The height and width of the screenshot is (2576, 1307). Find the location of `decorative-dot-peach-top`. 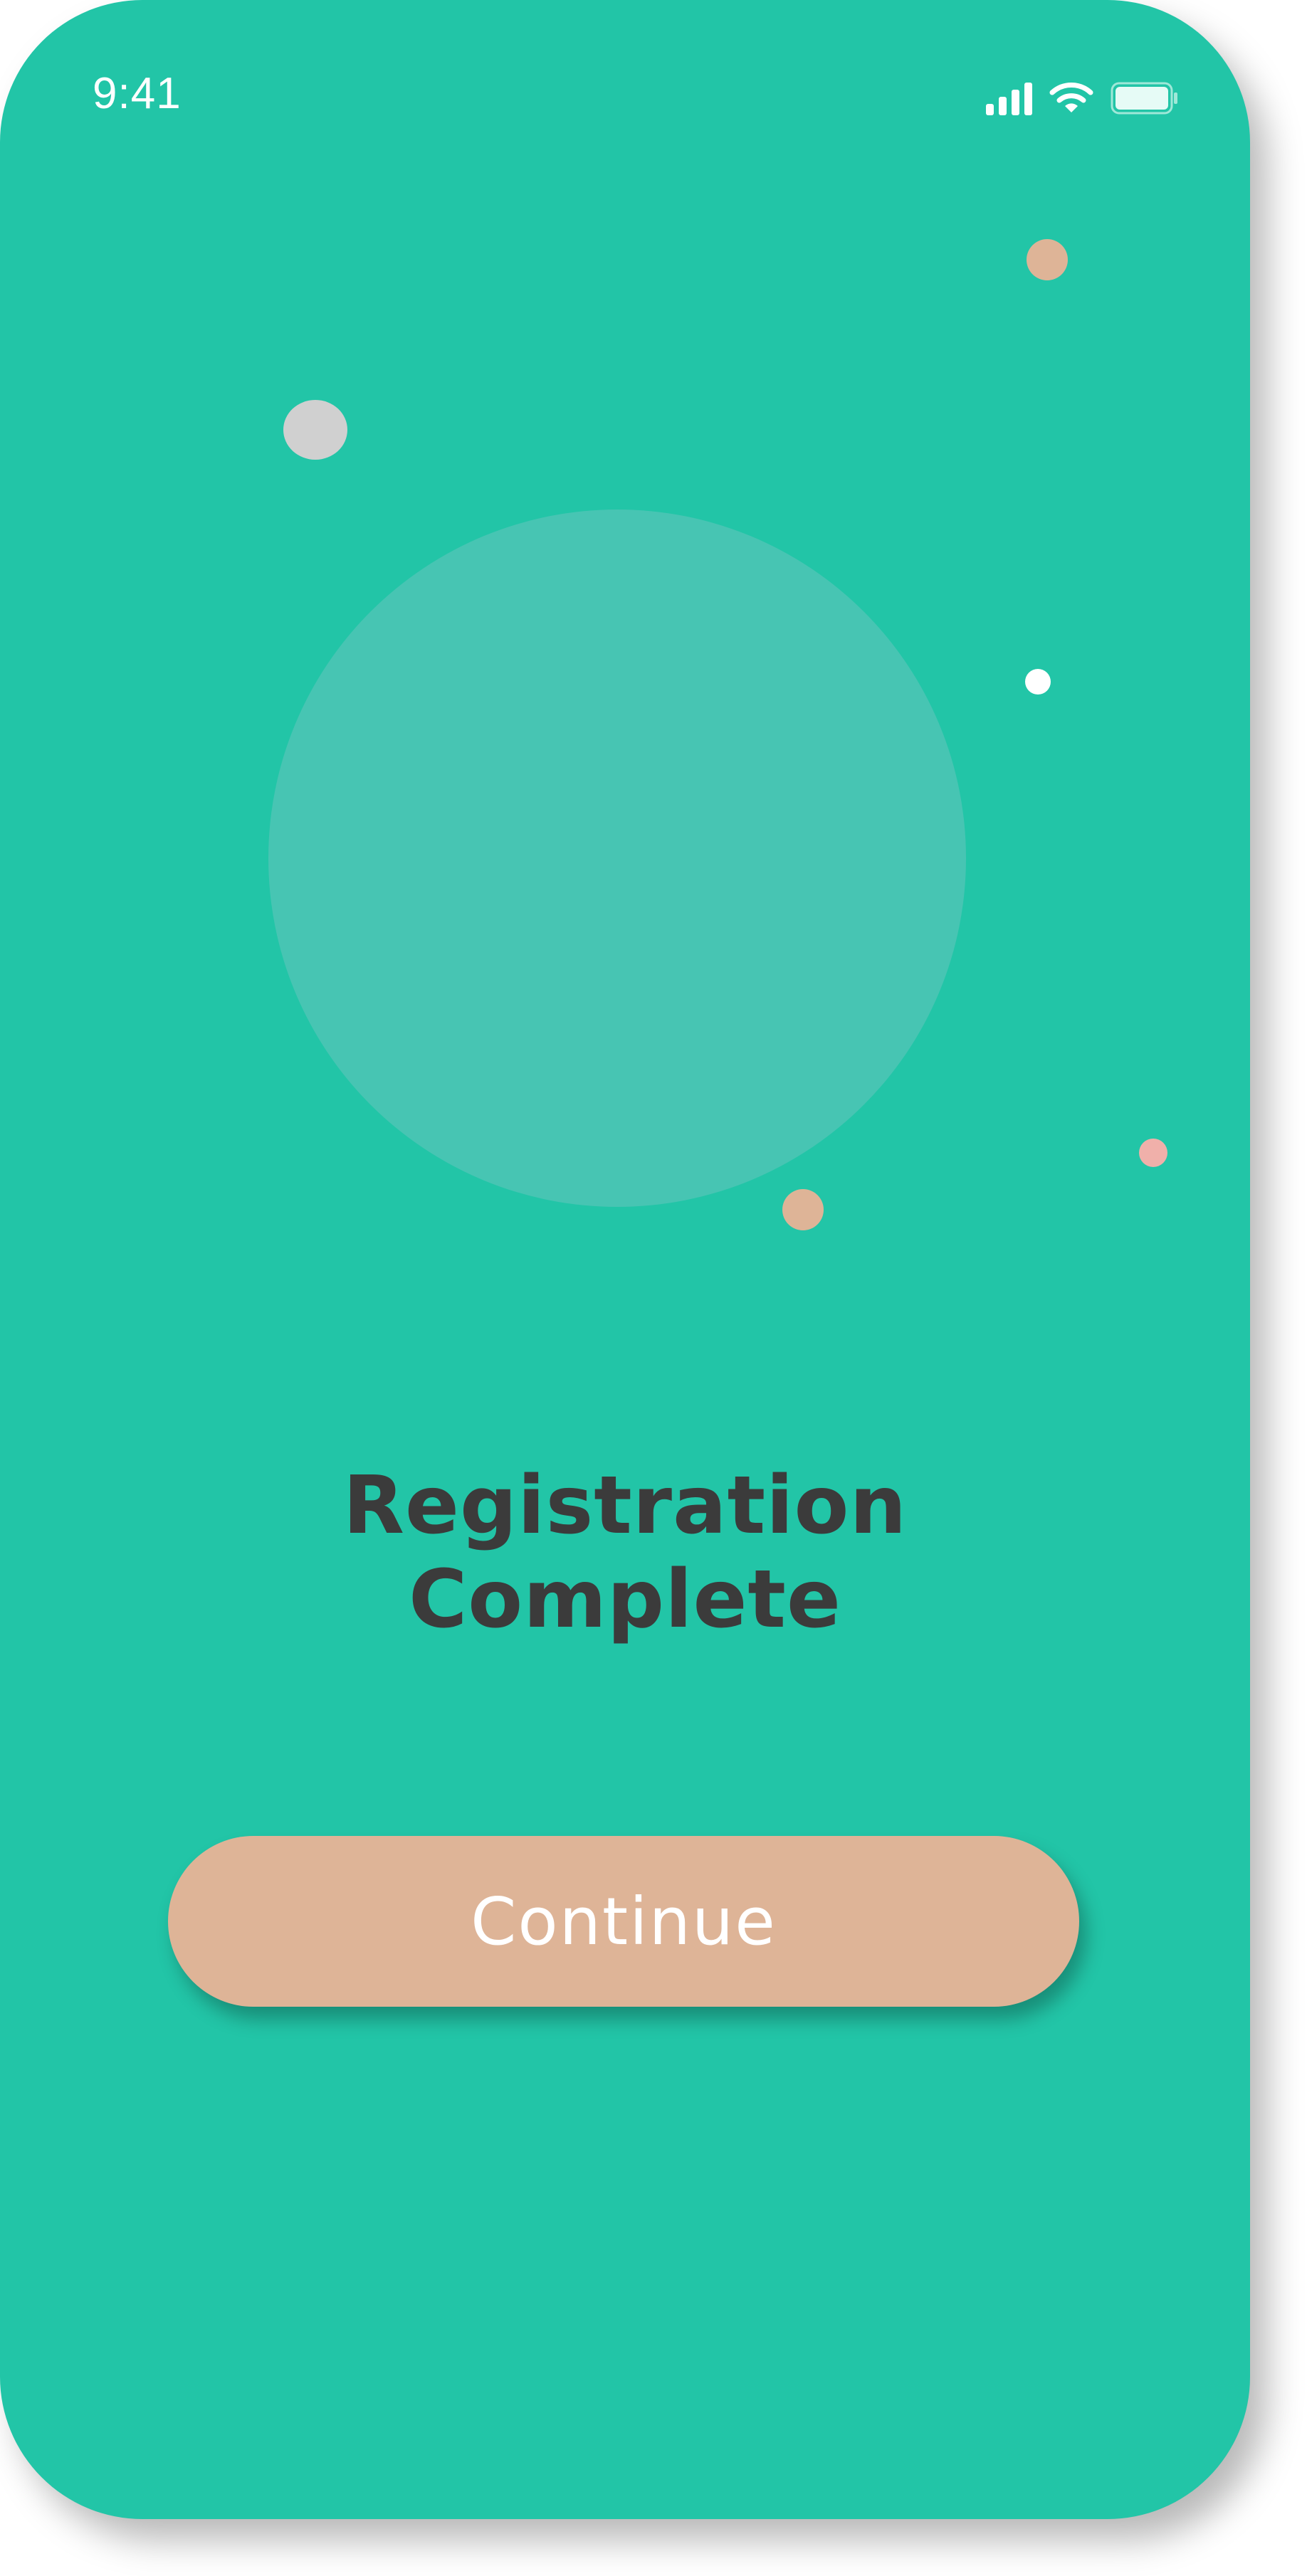

decorative-dot-peach-top is located at coordinates (1047, 259).